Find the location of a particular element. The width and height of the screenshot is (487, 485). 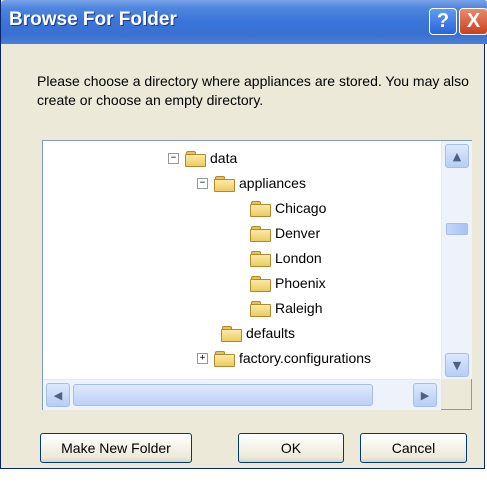

tree-item-label: Chicago is located at coordinates (301, 208).